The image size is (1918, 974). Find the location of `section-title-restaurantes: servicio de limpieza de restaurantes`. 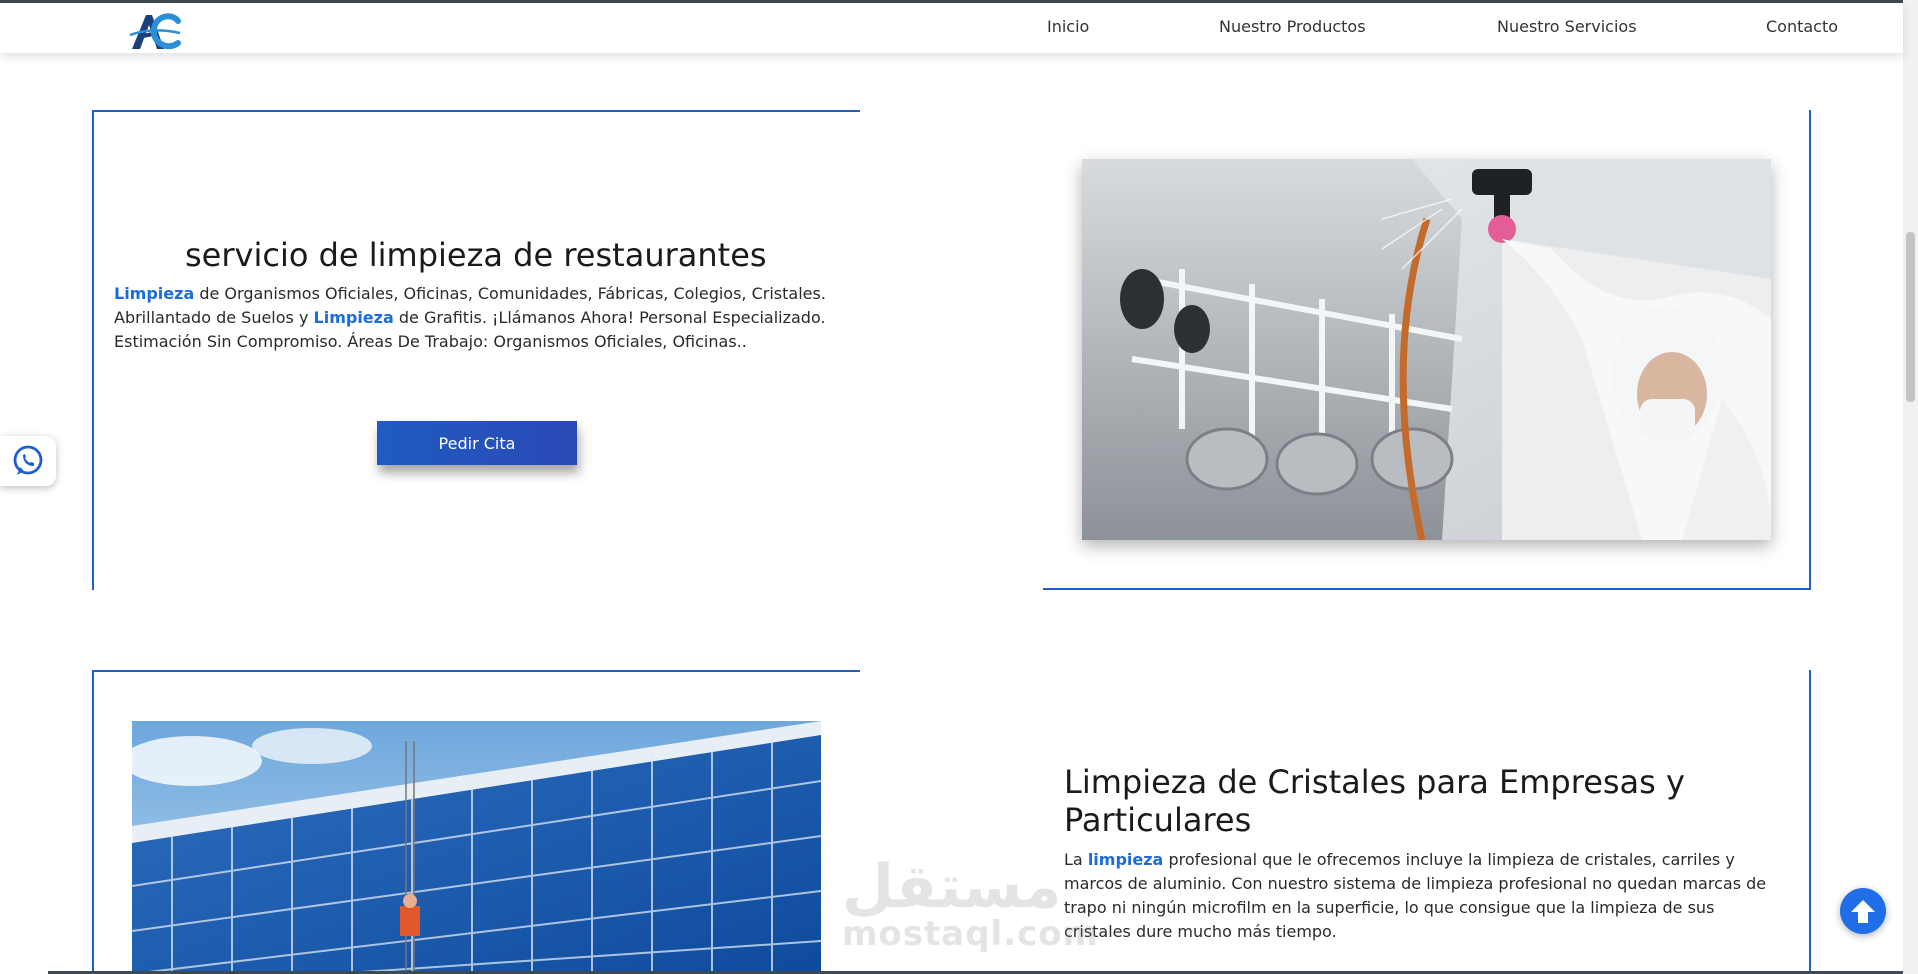

section-title-restaurantes: servicio de limpieza de restaurantes is located at coordinates (476, 255).